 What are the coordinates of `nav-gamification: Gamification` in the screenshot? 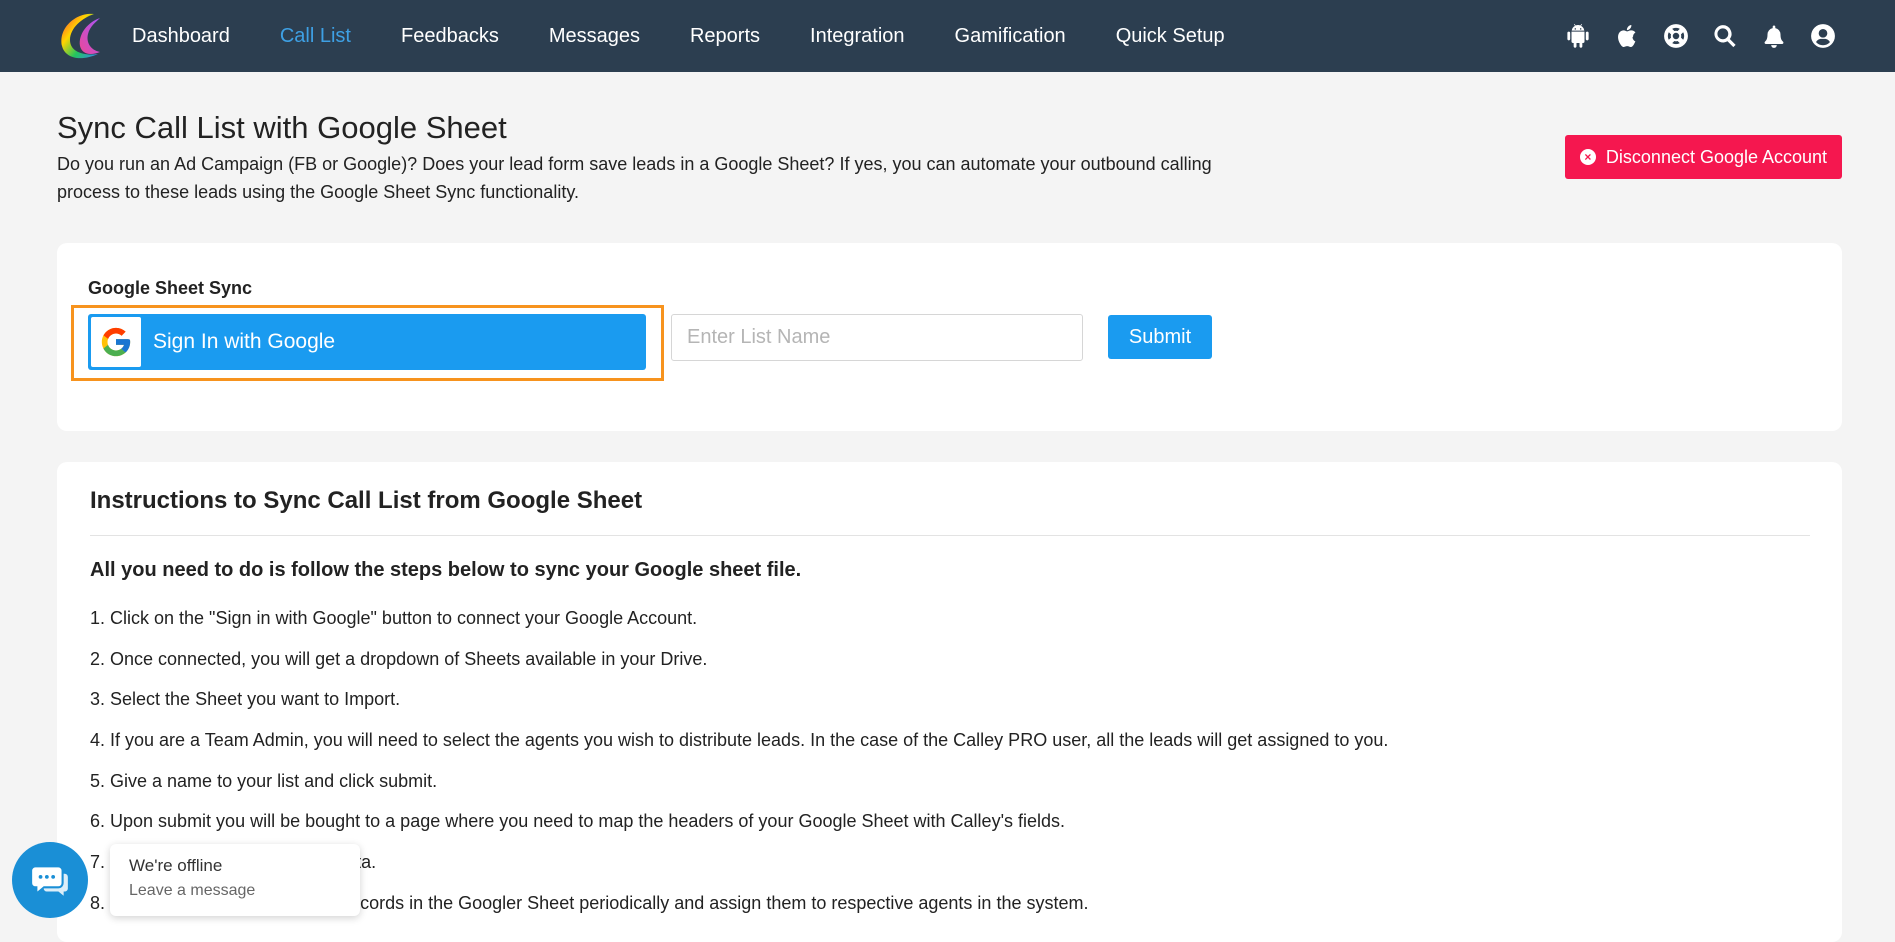 It's located at (1010, 36).